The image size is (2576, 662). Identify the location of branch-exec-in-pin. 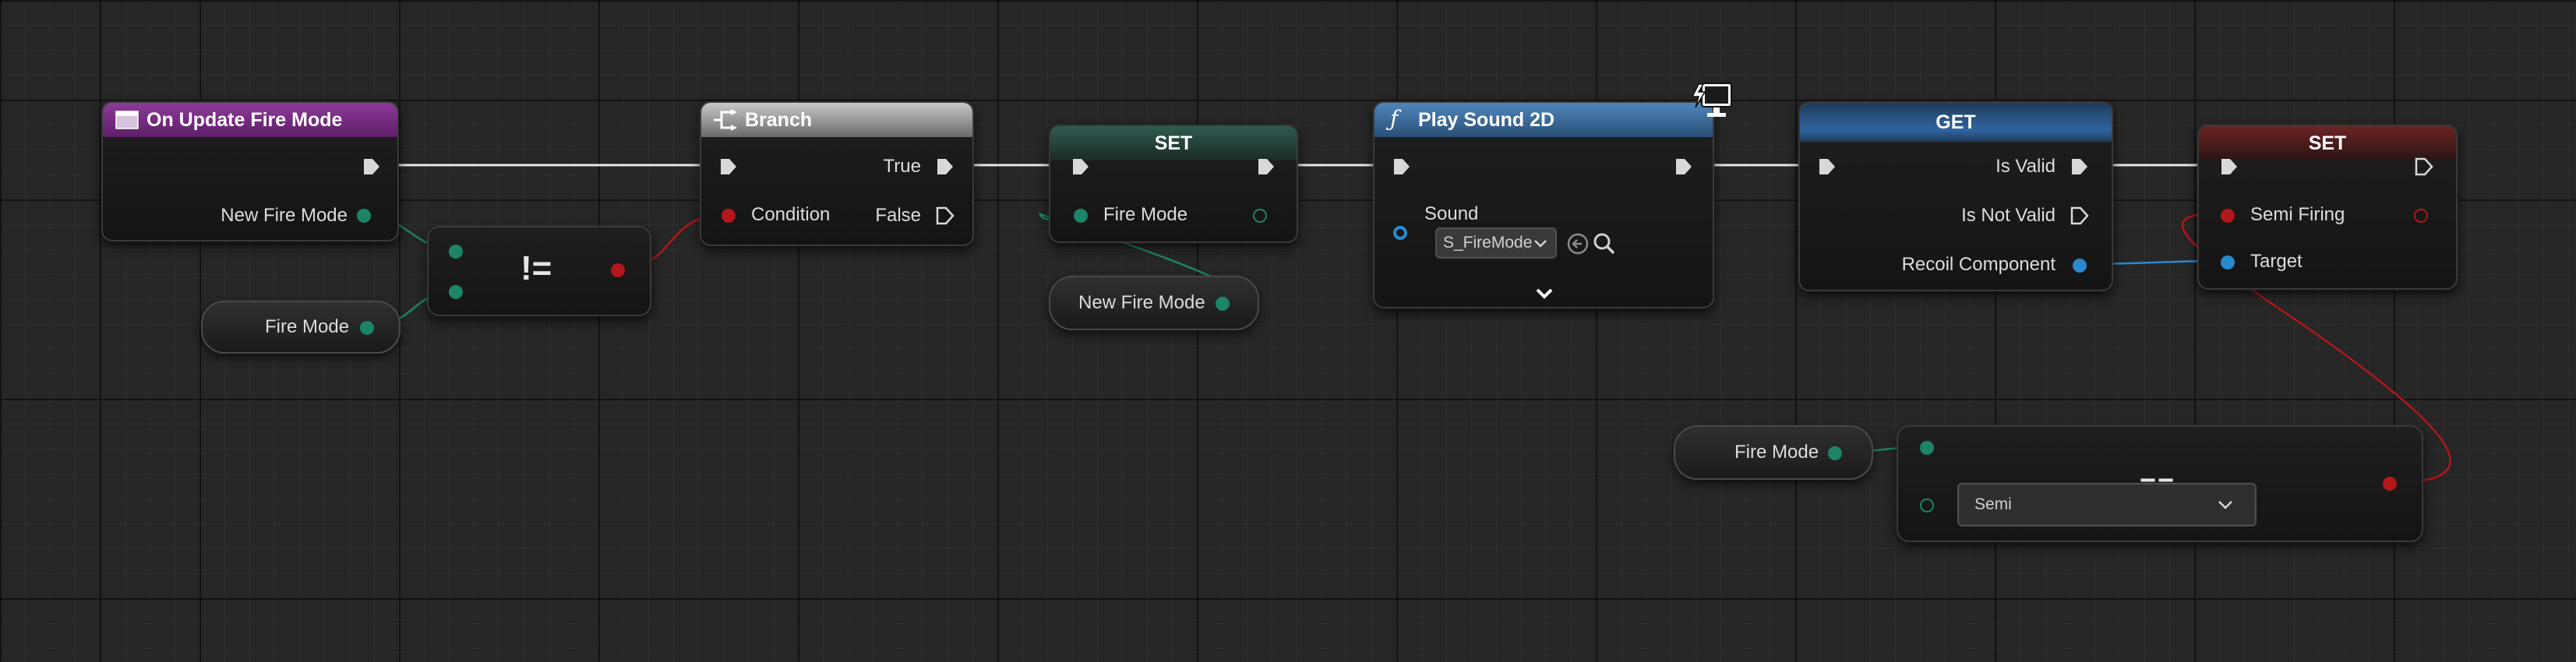
(728, 167).